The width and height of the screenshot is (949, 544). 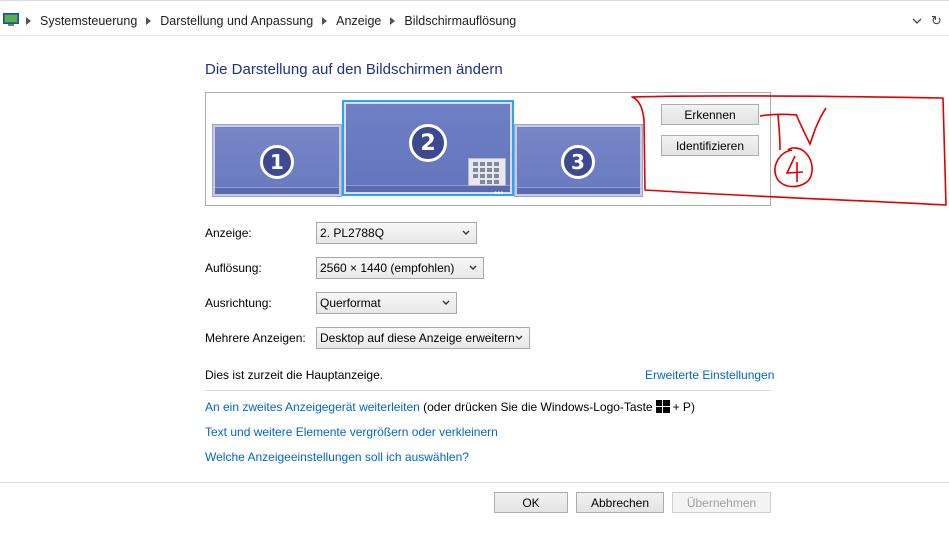 What do you see at coordinates (460, 21) in the screenshot?
I see `breadcrumb-bildschirmaufloesung: Bildschirmauflösung` at bounding box center [460, 21].